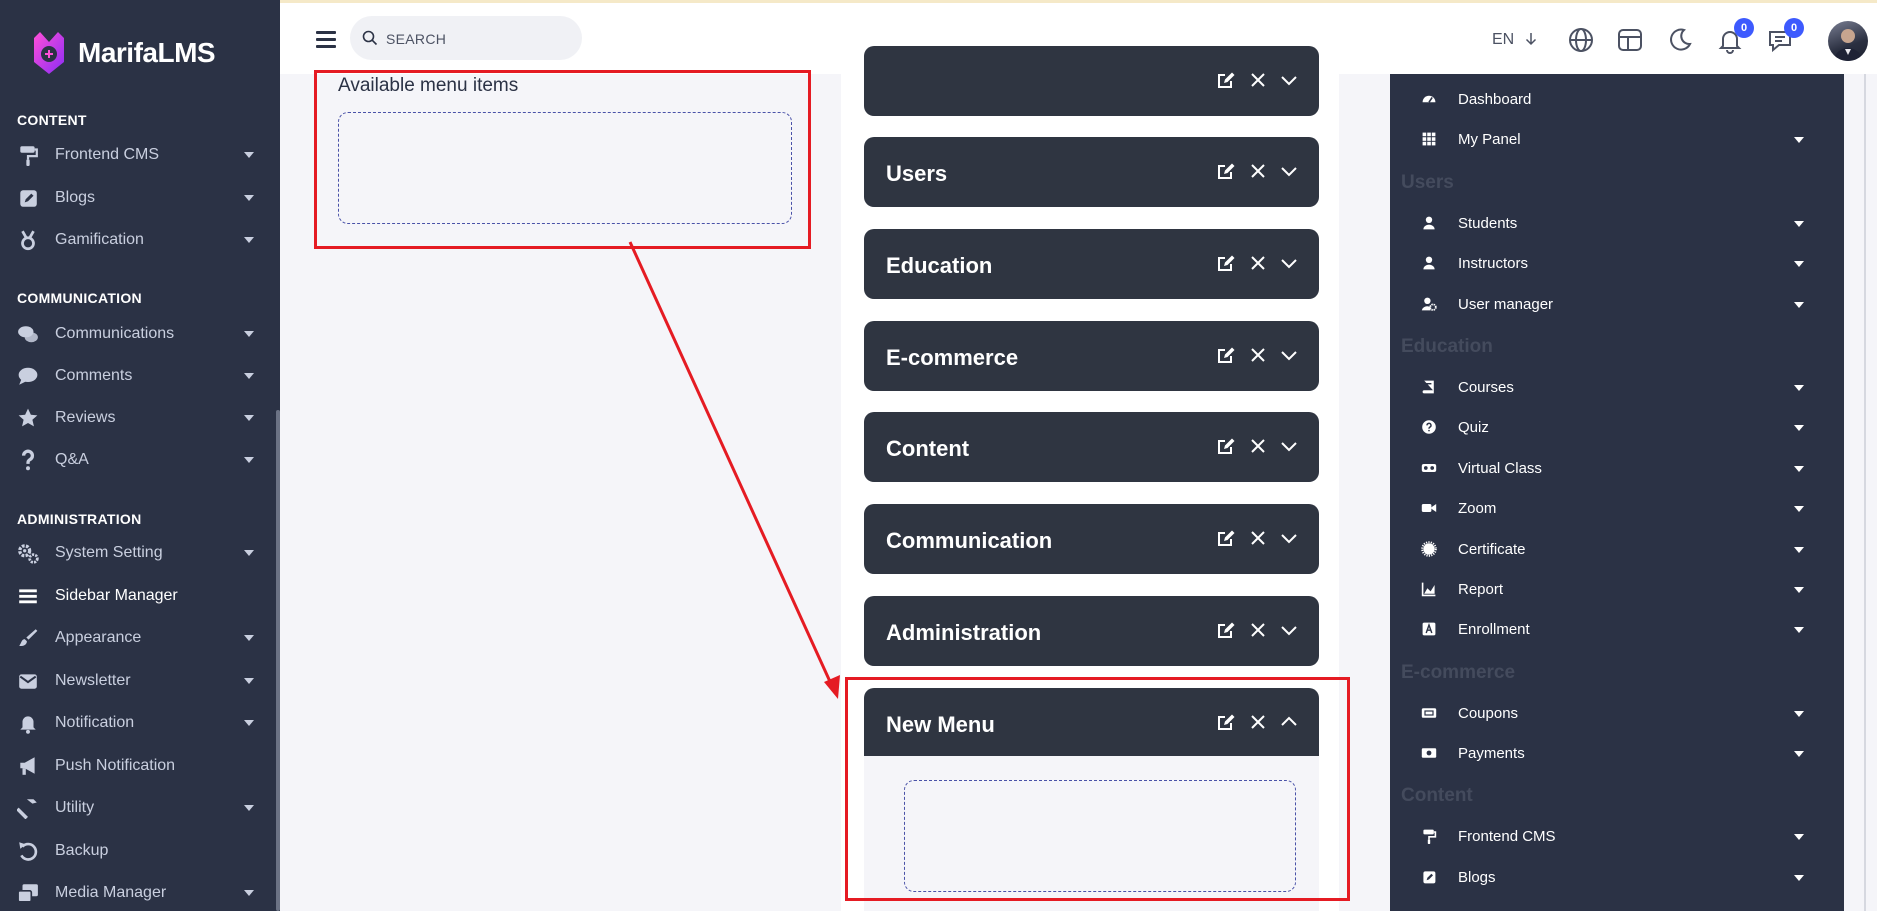 This screenshot has width=1877, height=911. What do you see at coordinates (1680, 40) in the screenshot?
I see `dark-mode-moon-icon` at bounding box center [1680, 40].